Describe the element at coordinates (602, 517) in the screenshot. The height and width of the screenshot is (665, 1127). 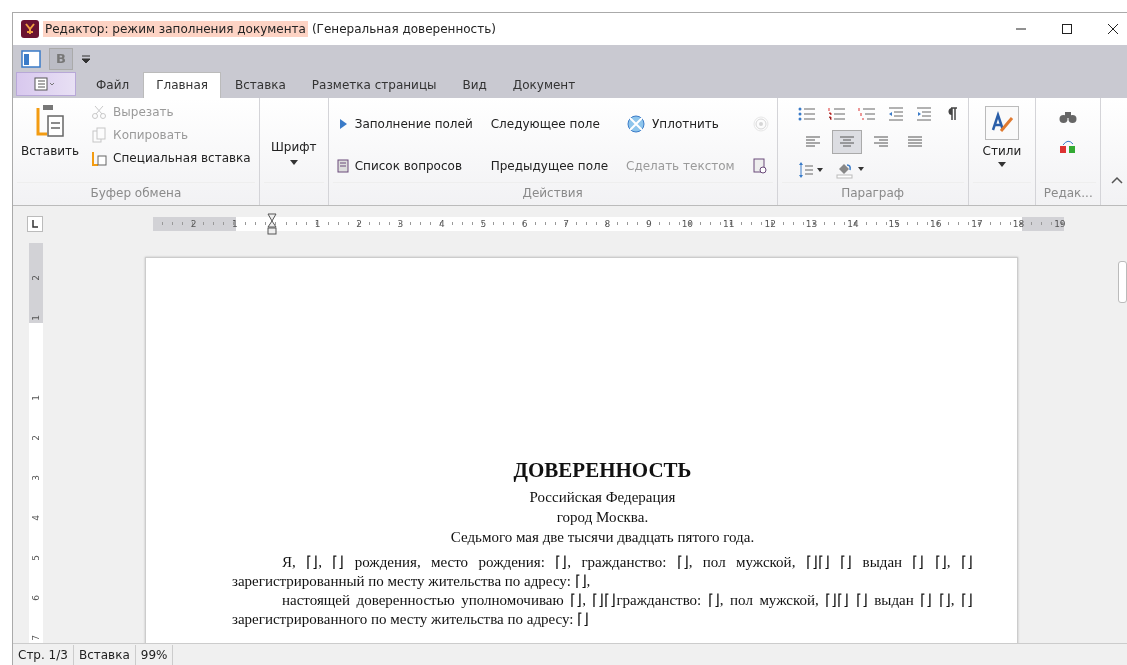
I see `centered-line: город Москва.` at that location.